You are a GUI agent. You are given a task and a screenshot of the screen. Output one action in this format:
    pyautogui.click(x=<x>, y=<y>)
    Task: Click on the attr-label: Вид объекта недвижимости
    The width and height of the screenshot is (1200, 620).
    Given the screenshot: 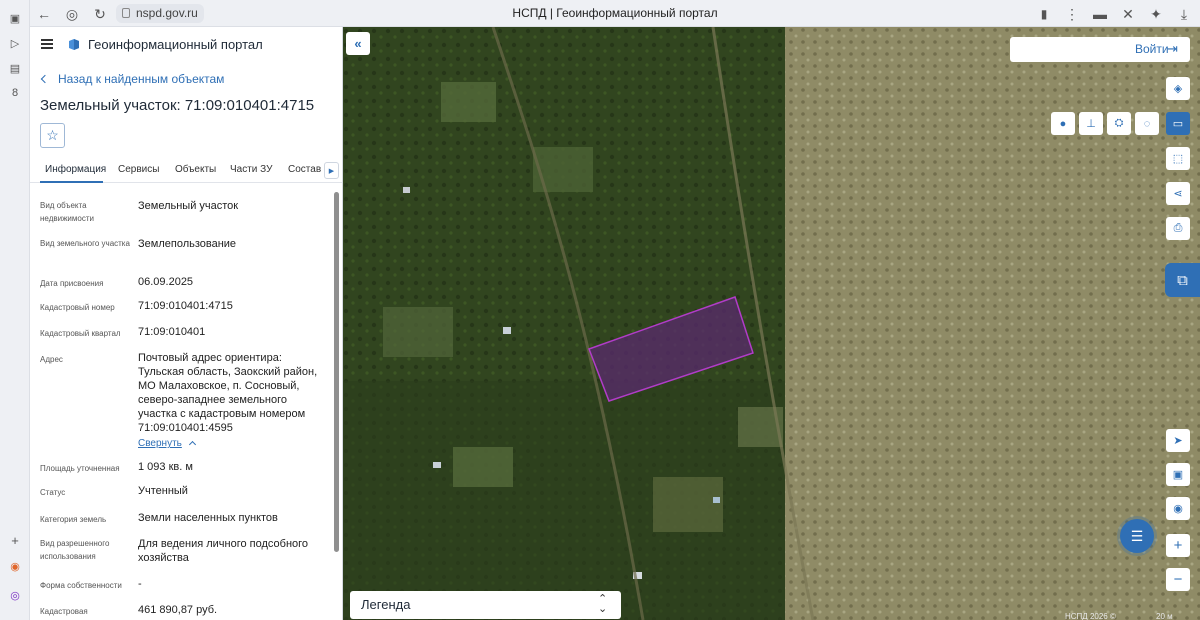 What is the action you would take?
    pyautogui.click(x=67, y=212)
    